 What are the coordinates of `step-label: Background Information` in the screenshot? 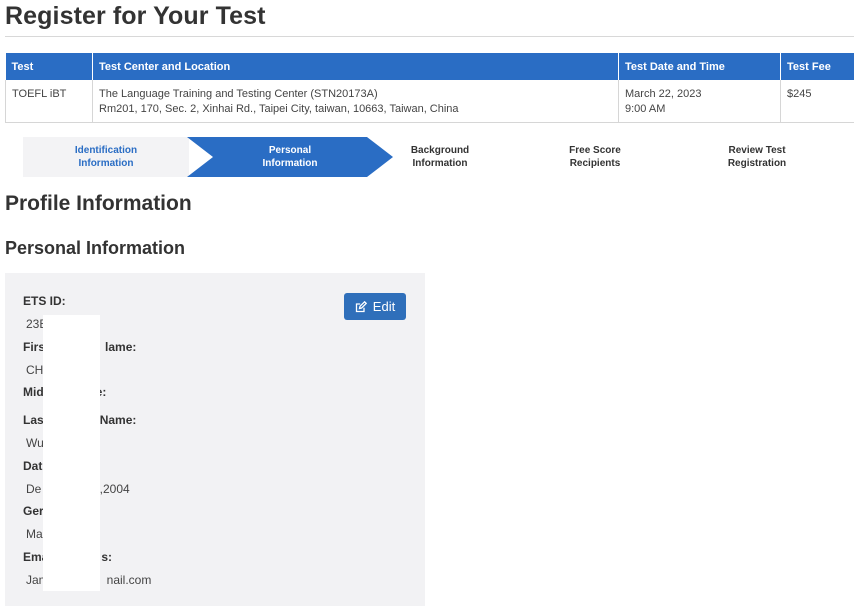 It's located at (440, 157).